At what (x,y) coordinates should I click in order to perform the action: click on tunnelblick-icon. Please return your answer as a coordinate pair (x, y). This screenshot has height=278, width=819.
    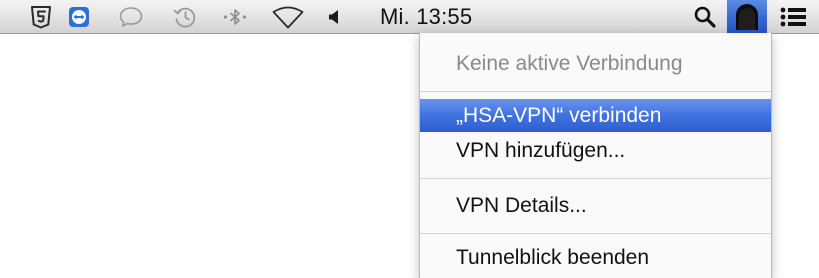
    Looking at the image, I should click on (747, 17).